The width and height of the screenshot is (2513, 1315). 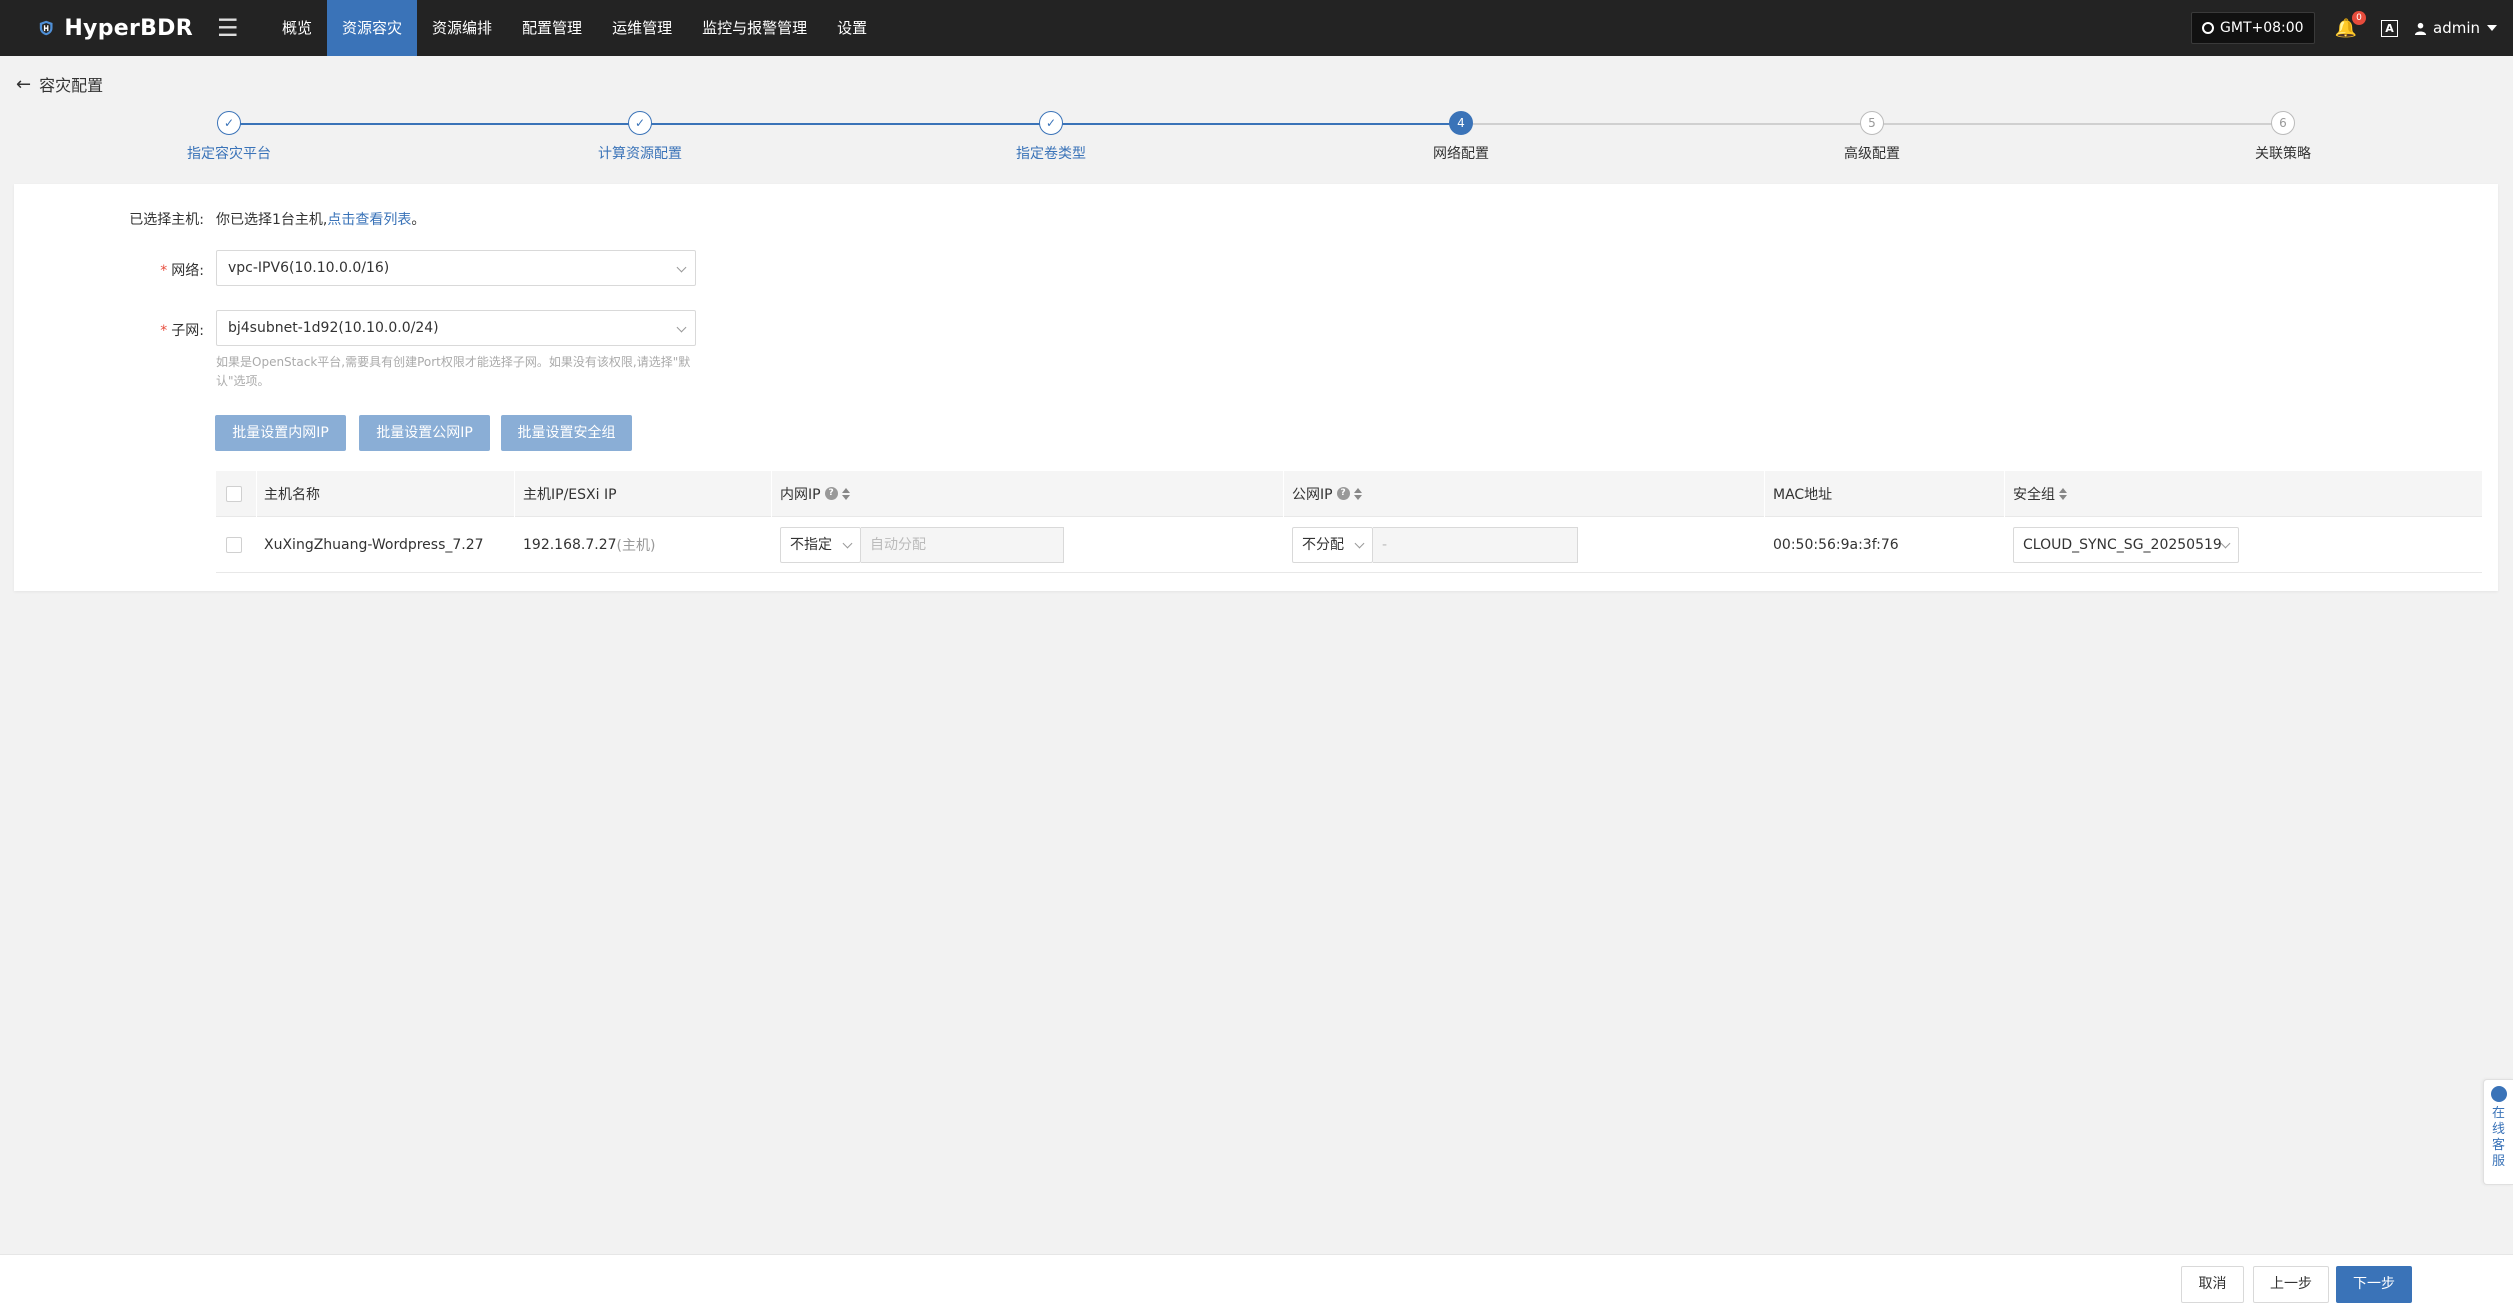 I want to click on wizard-footer: 取消 上一步 下一步, so click(x=1256, y=1284).